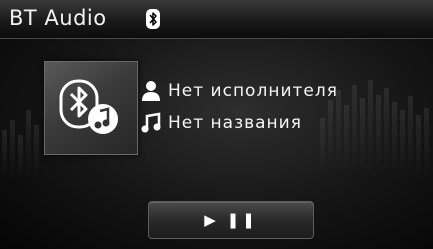 The width and height of the screenshot is (433, 249). What do you see at coordinates (58, 18) in the screenshot?
I see `page-title: BT Audio` at bounding box center [58, 18].